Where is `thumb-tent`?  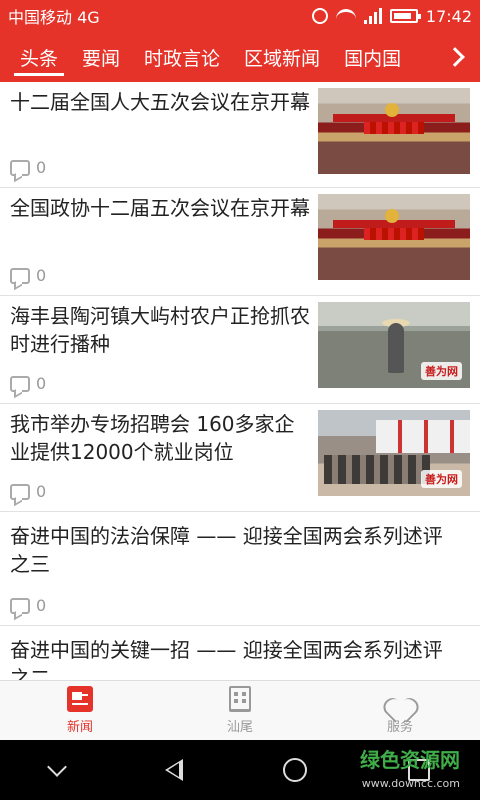
thumb-tent is located at coordinates (422, 436).